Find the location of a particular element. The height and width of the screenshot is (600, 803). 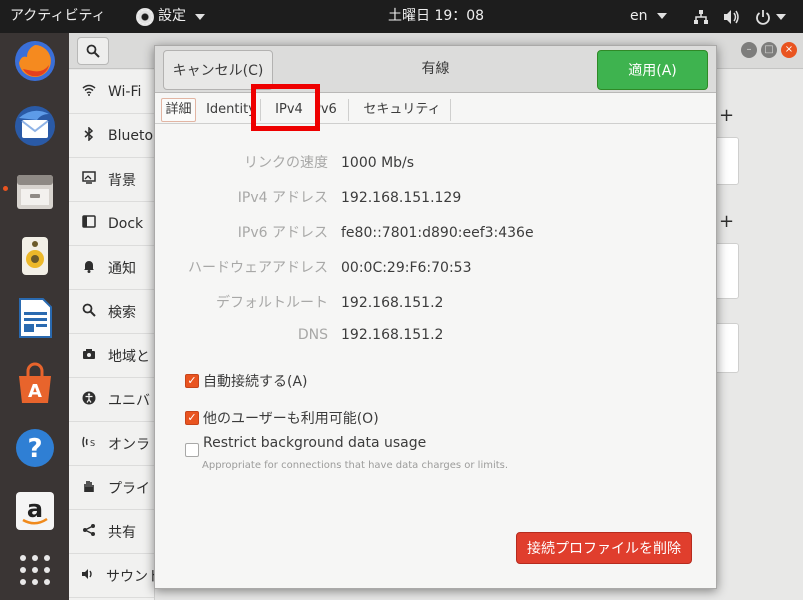

detail-label: デフォルトルート is located at coordinates (272, 303).